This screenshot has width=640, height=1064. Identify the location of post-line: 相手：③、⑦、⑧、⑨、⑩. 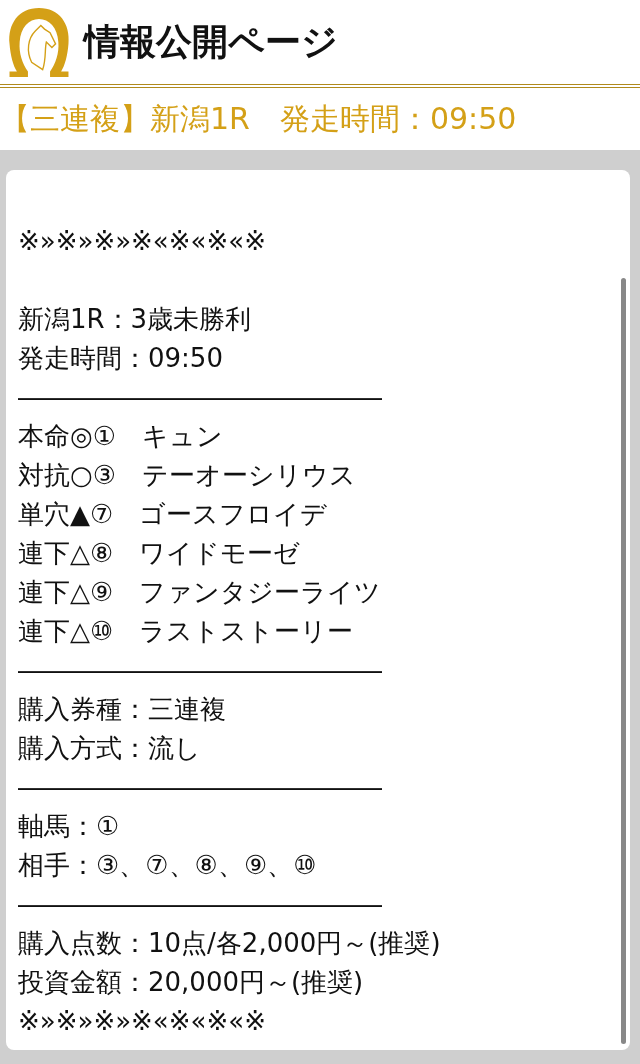
(167, 865).